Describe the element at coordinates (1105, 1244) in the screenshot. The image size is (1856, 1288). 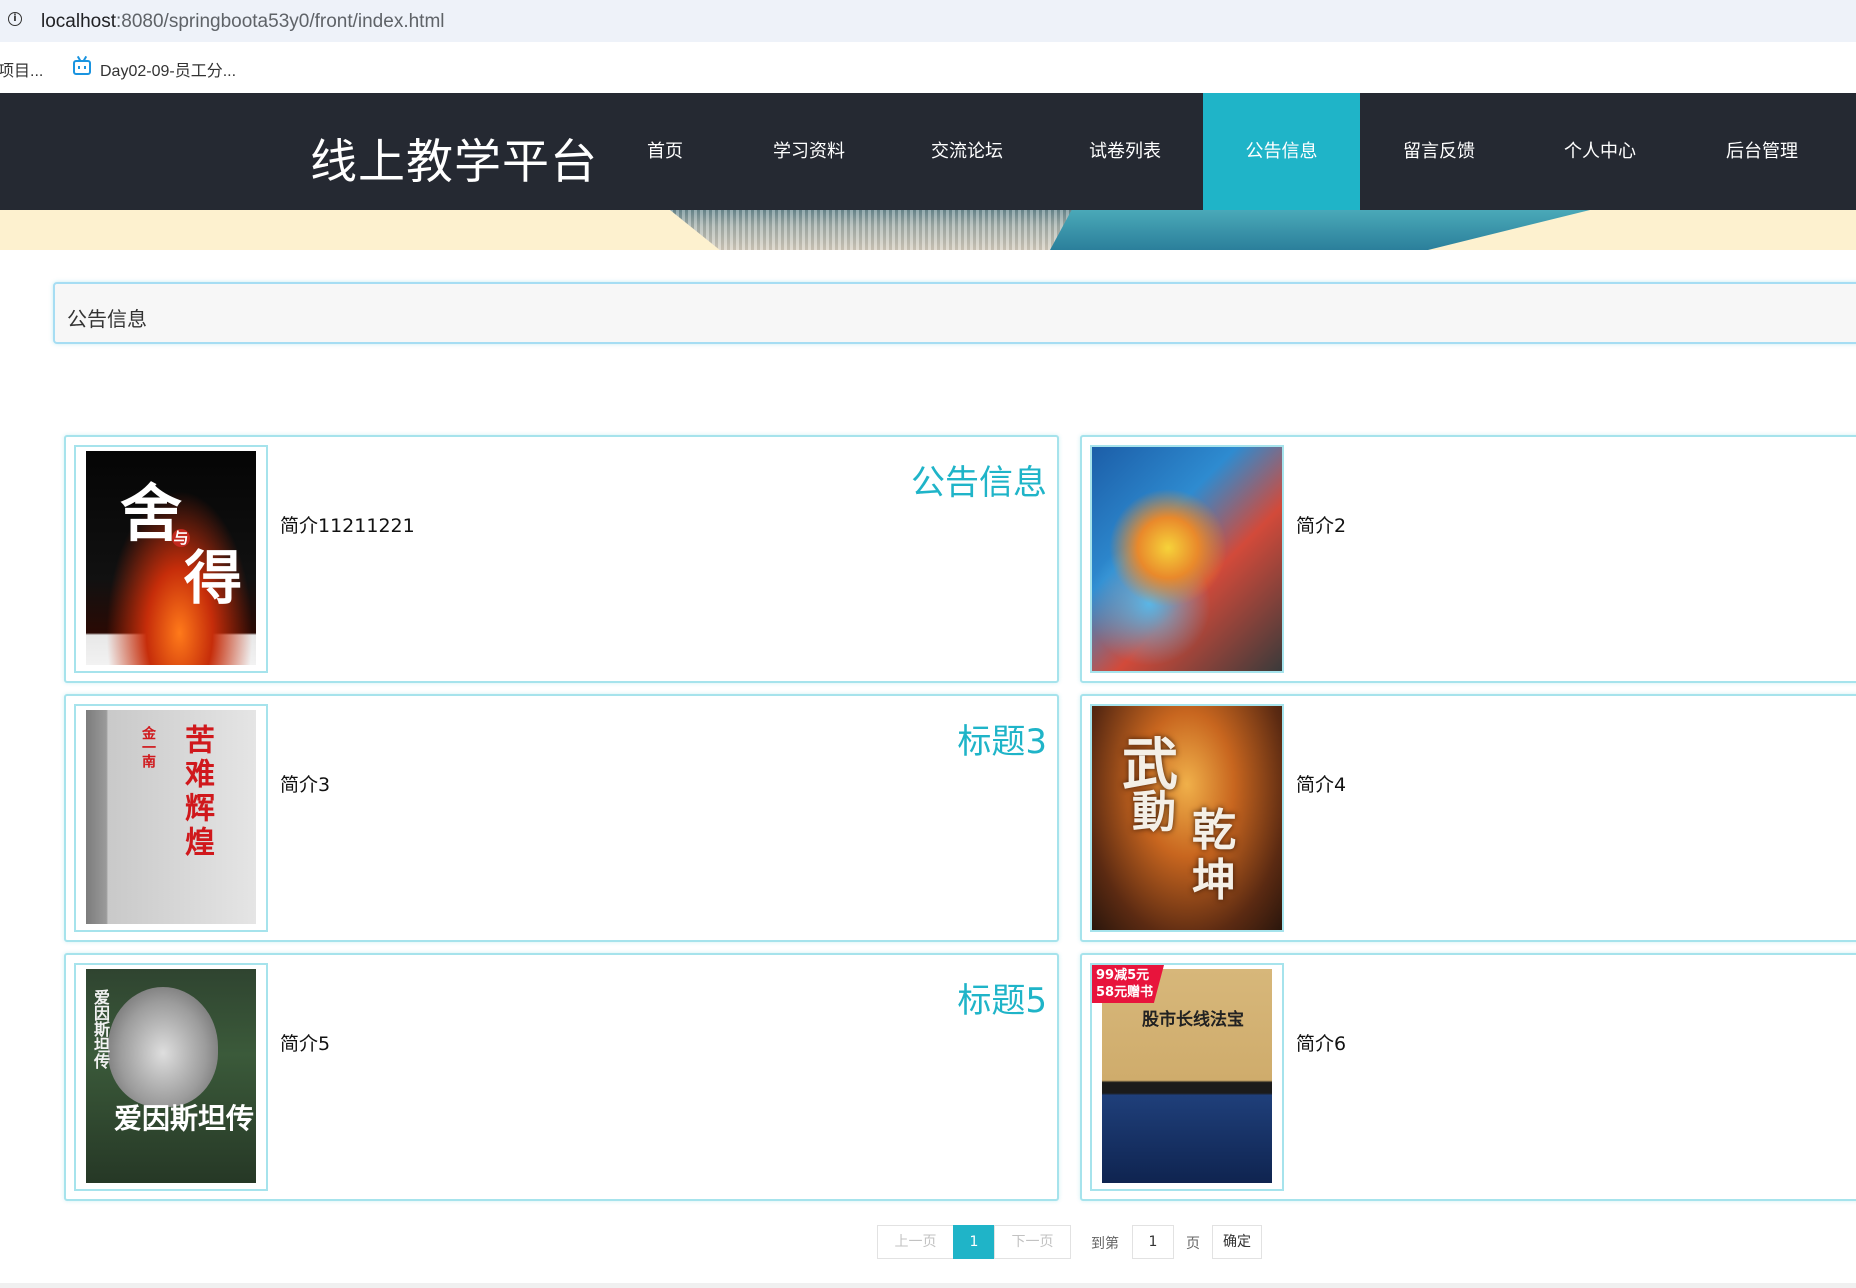
I see `goto-prefix-label: 到第` at that location.